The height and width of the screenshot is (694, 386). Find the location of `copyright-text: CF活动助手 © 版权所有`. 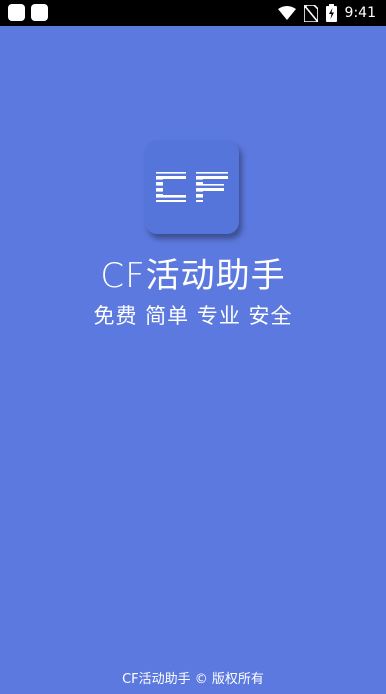

copyright-text: CF活动助手 © 版权所有 is located at coordinates (193, 679).